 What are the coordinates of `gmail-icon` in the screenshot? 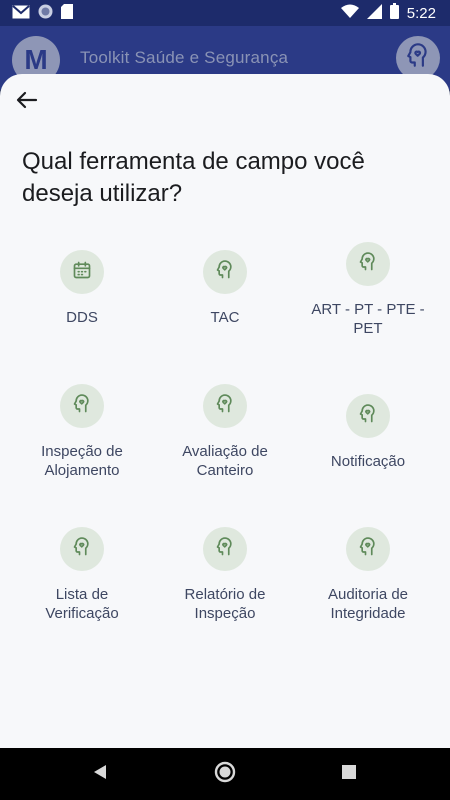 It's located at (21, 14).